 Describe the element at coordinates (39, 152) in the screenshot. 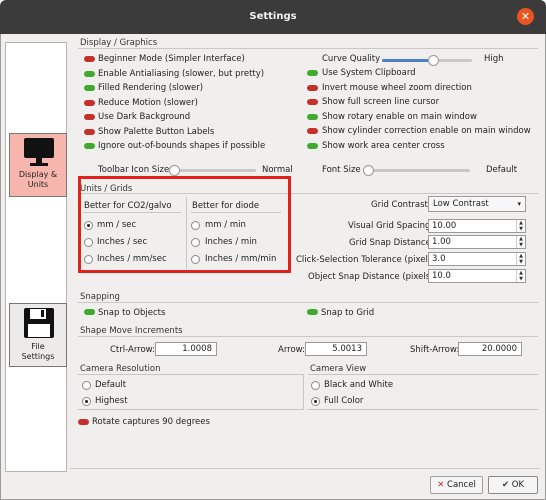

I see `monitor-icon` at that location.